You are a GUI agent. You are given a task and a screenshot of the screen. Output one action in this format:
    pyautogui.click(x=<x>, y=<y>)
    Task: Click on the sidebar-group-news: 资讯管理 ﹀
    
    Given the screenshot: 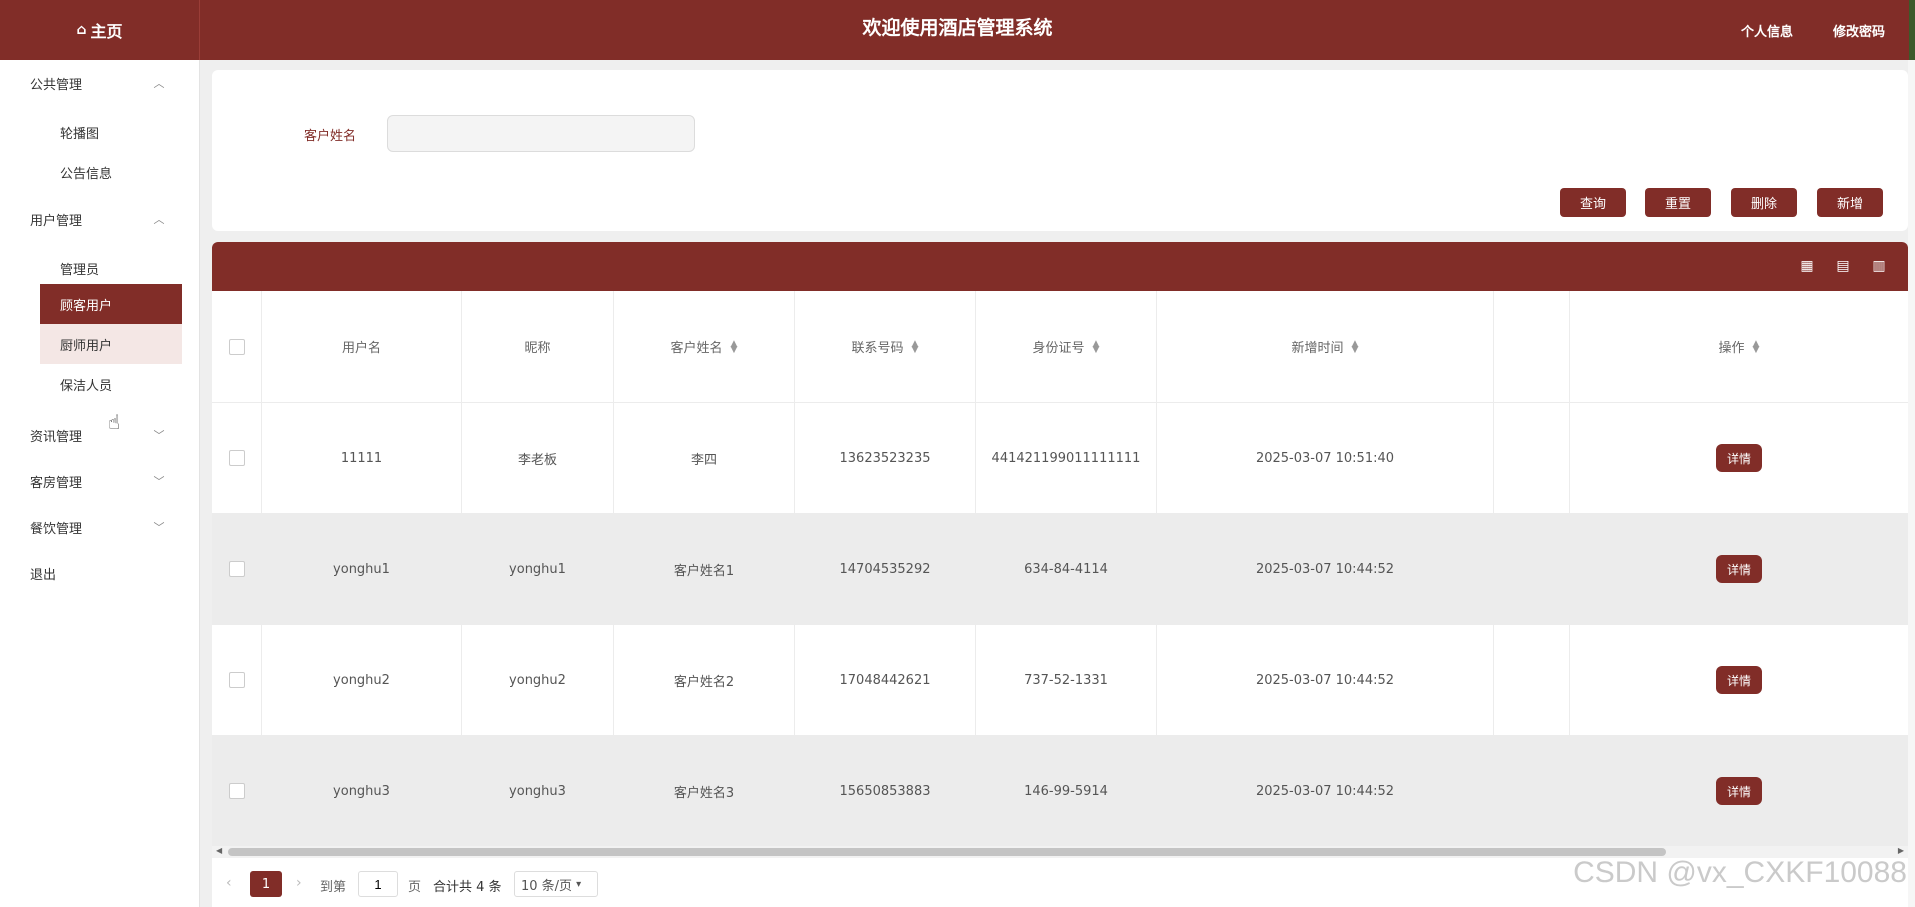 What is the action you would take?
    pyautogui.click(x=100, y=435)
    